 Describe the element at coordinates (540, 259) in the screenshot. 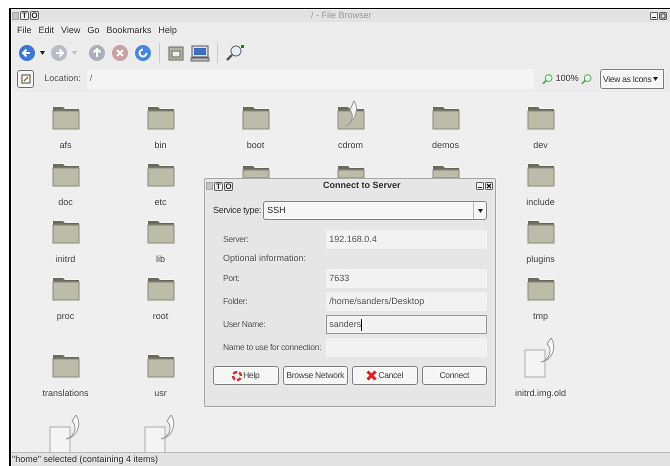

I see `file-name: plugins` at that location.